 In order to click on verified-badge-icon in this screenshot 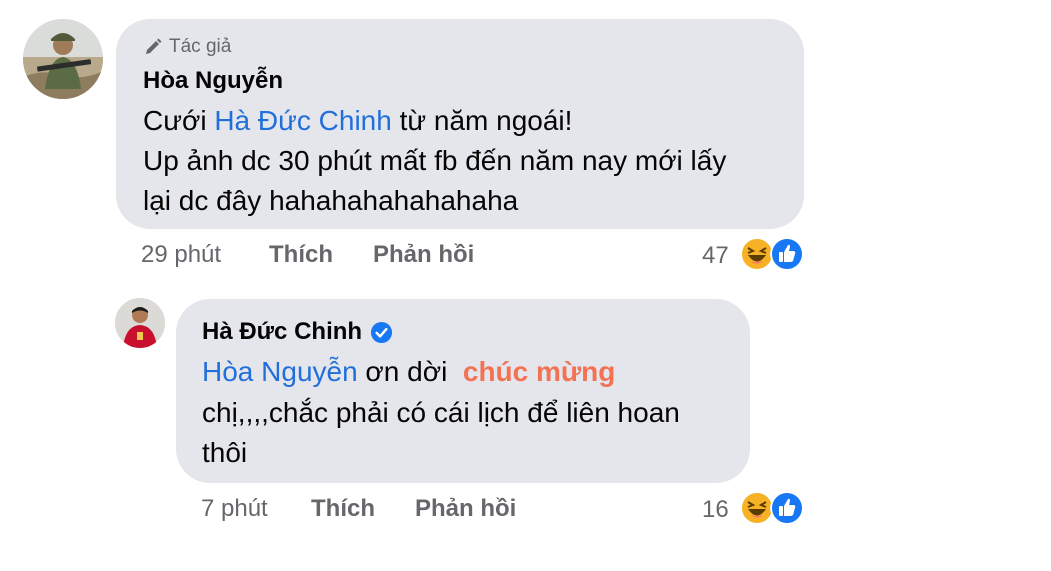, I will do `click(382, 332)`.